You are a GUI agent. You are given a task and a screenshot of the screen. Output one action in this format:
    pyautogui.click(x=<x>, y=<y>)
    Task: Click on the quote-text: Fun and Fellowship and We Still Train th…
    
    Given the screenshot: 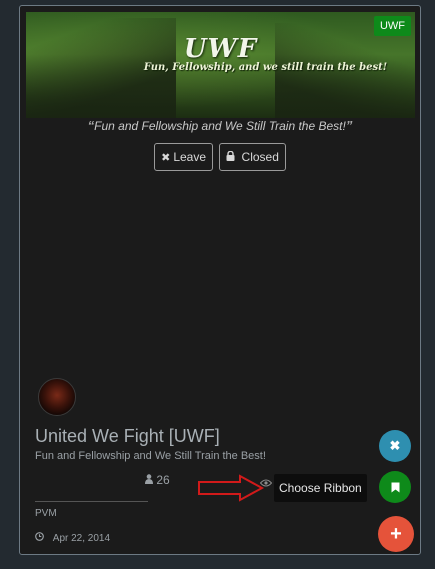 What is the action you would take?
    pyautogui.click(x=220, y=126)
    